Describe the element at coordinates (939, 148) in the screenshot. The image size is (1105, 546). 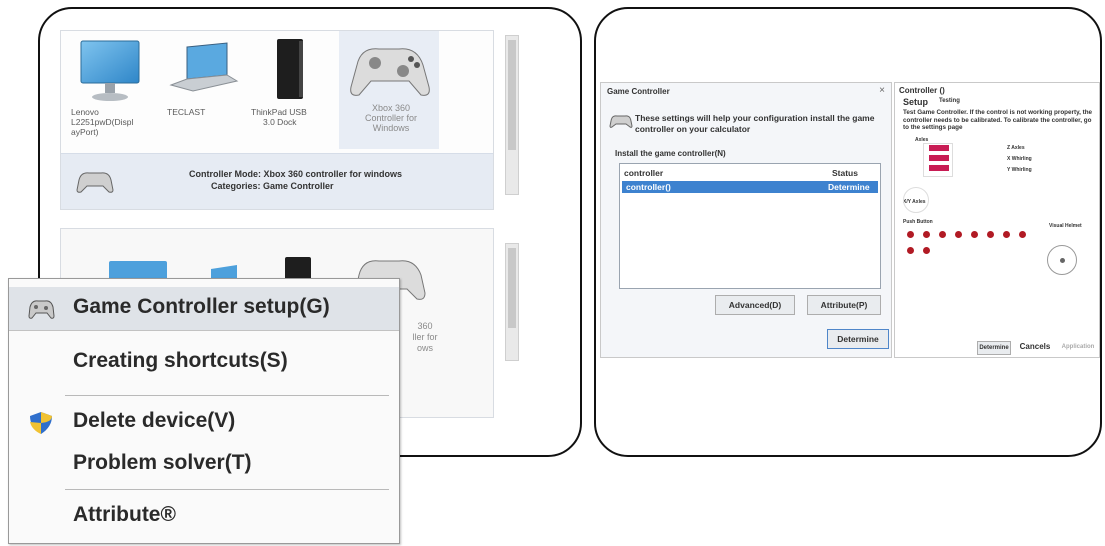
I see `z-axes-bar` at that location.